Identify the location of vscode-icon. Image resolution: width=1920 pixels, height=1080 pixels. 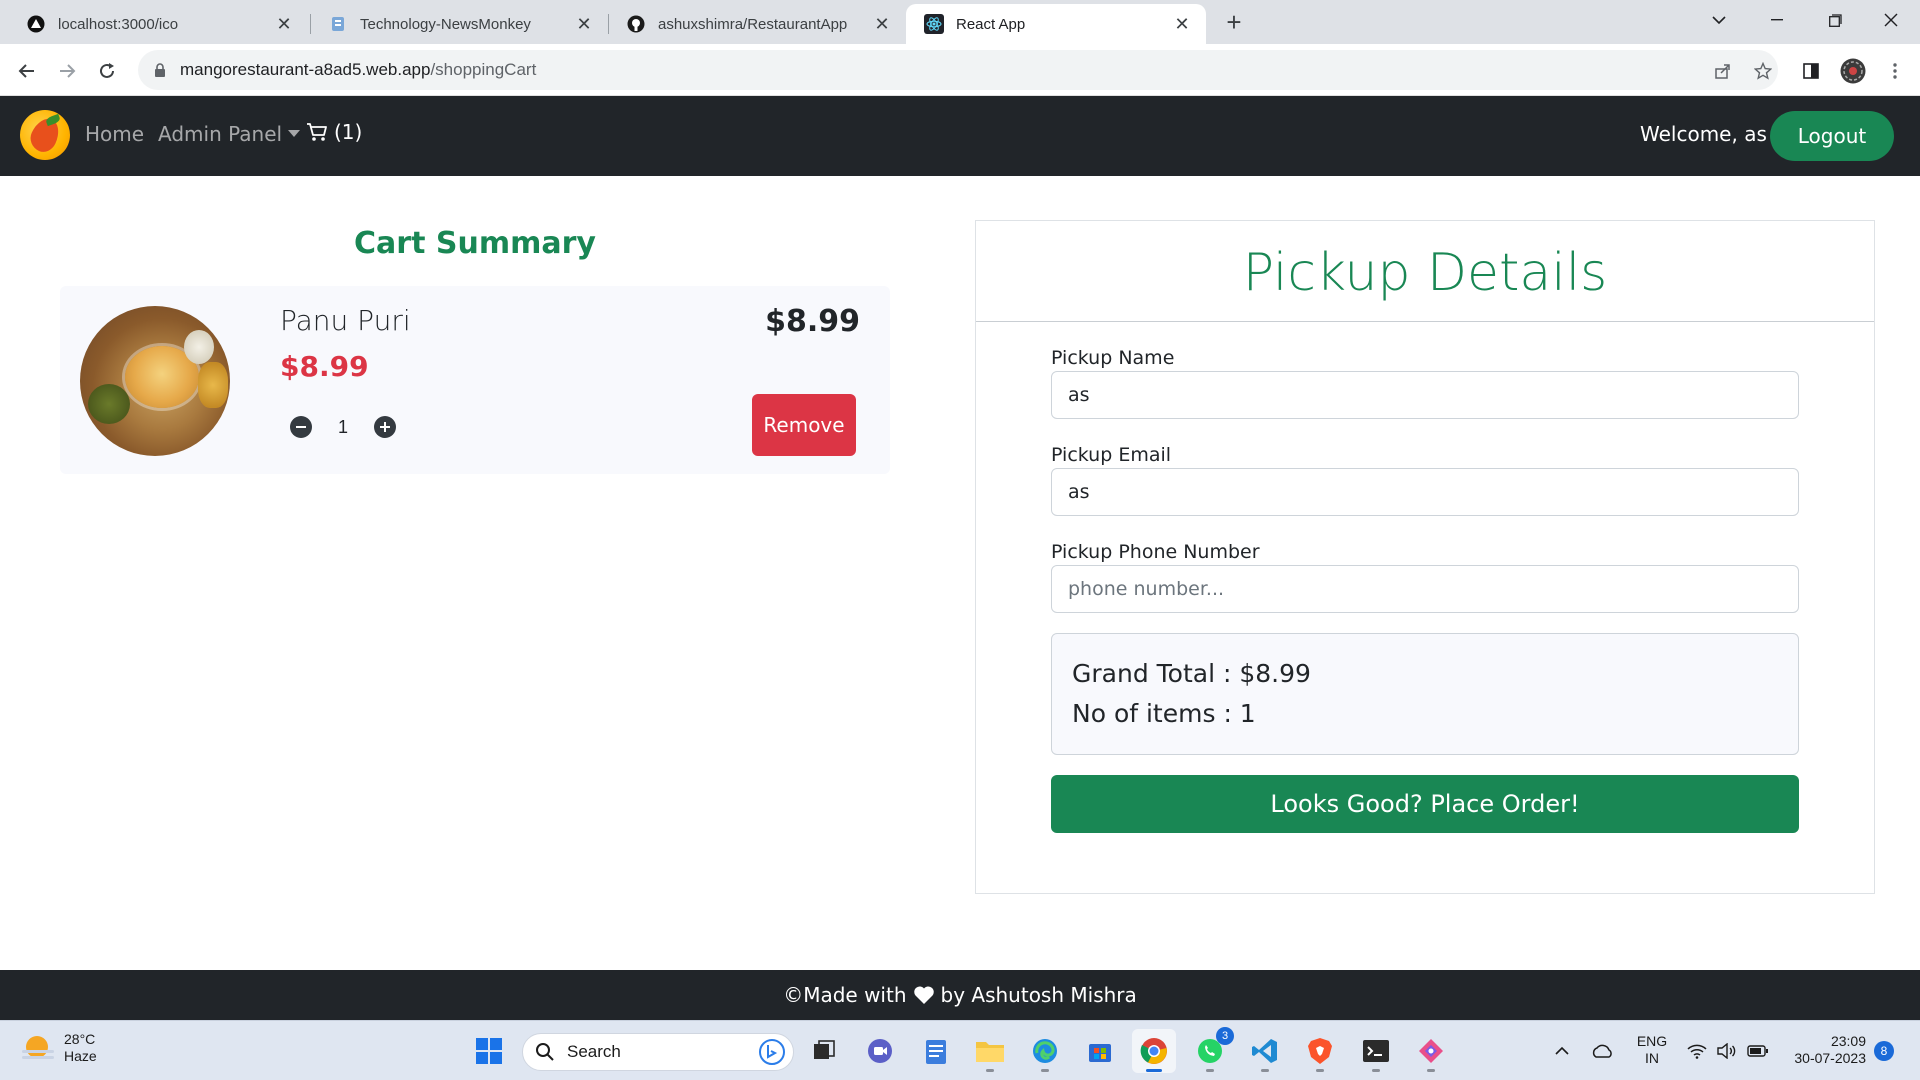
(1265, 1051).